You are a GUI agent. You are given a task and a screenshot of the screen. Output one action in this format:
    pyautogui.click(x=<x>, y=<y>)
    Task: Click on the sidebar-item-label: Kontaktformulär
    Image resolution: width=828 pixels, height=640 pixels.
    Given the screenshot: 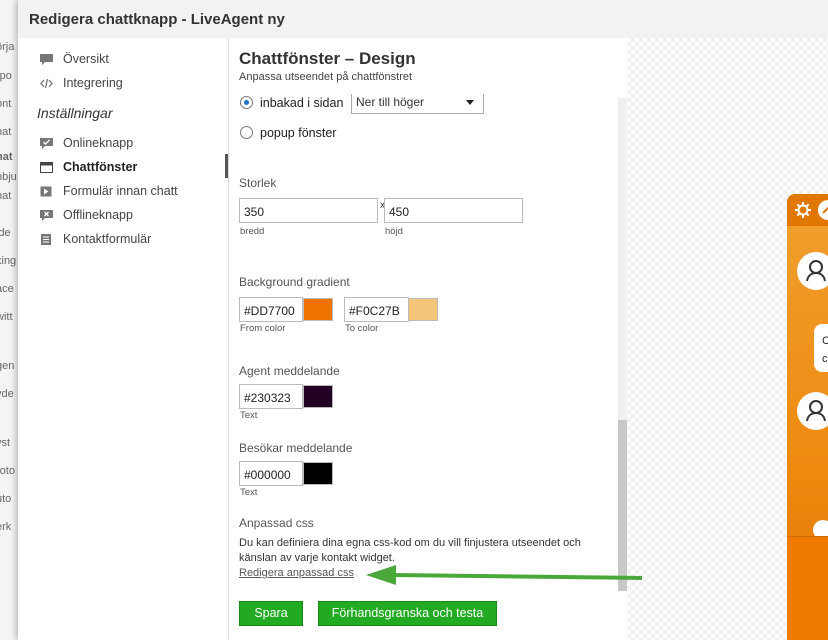 What is the action you would take?
    pyautogui.click(x=107, y=239)
    